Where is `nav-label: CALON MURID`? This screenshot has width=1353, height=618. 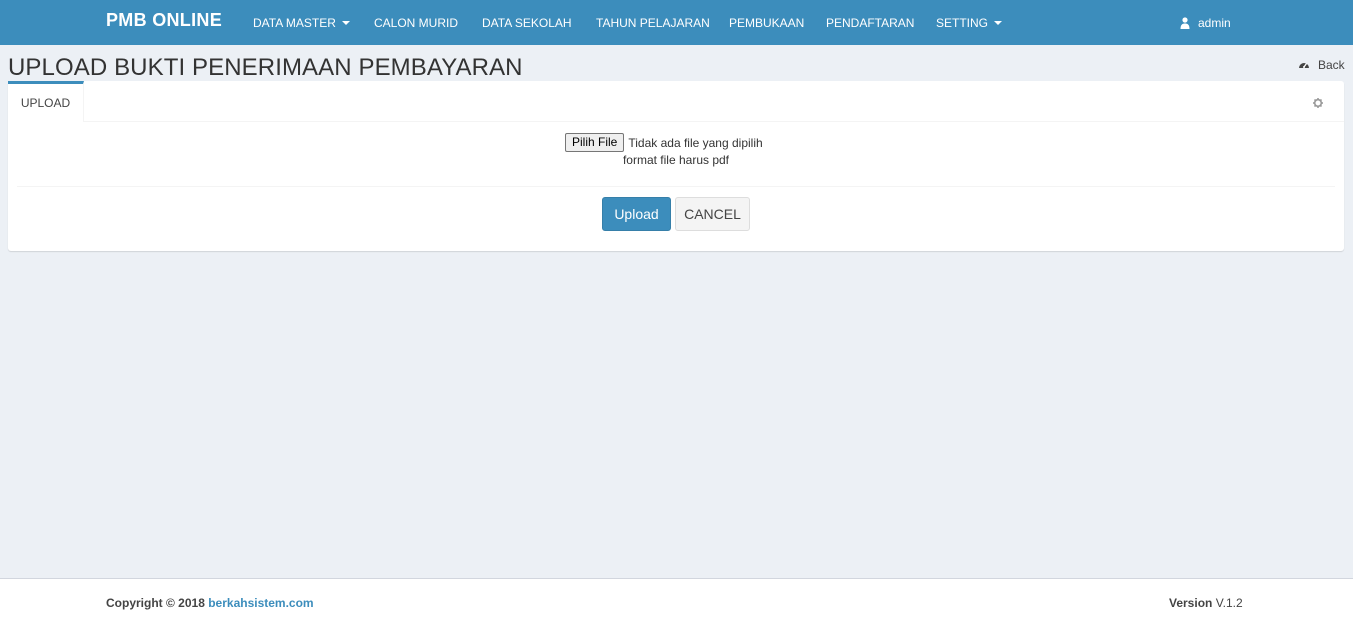
nav-label: CALON MURID is located at coordinates (416, 22).